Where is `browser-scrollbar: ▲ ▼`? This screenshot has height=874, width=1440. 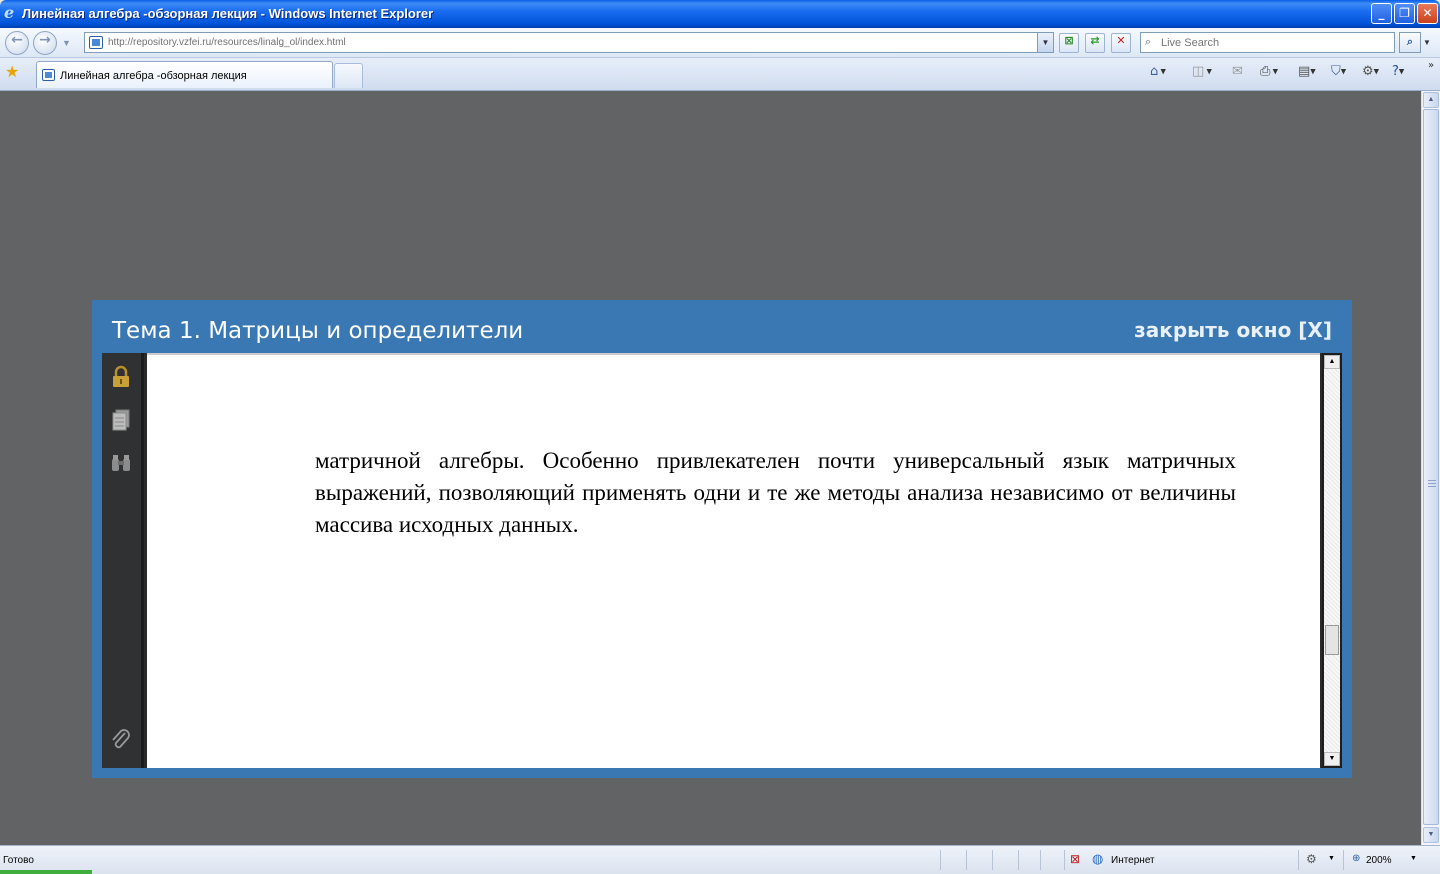 browser-scrollbar: ▲ ▼ is located at coordinates (1430, 468).